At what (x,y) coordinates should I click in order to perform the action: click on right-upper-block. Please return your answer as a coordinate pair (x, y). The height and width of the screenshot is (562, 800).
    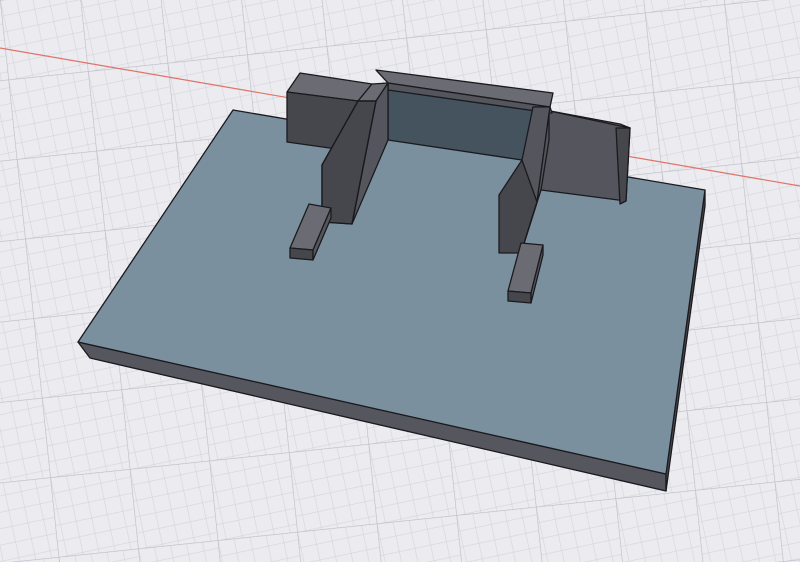
    Looking at the image, I should click on (585, 157).